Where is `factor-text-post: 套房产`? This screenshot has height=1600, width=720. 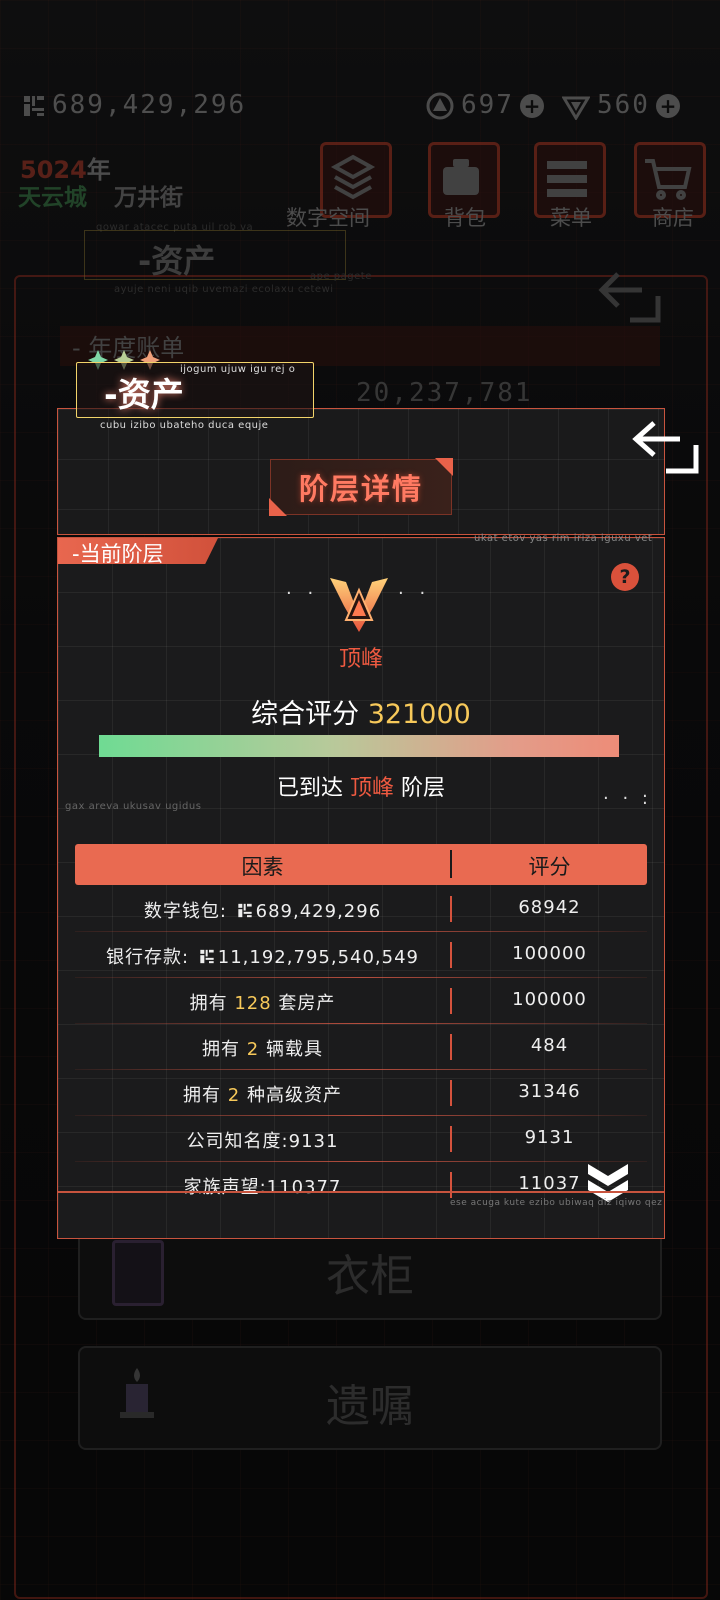 factor-text-post: 套房产 is located at coordinates (303, 1003).